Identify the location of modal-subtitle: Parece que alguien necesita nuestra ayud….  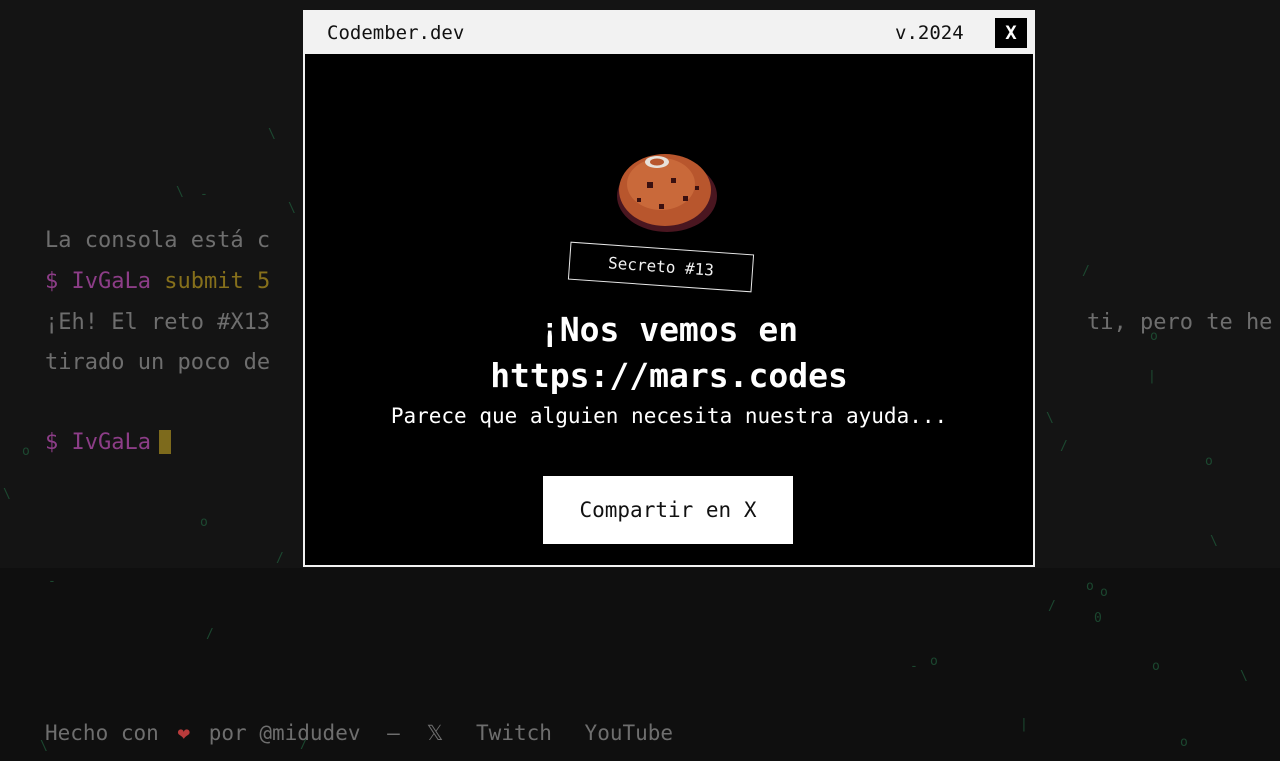
(669, 416).